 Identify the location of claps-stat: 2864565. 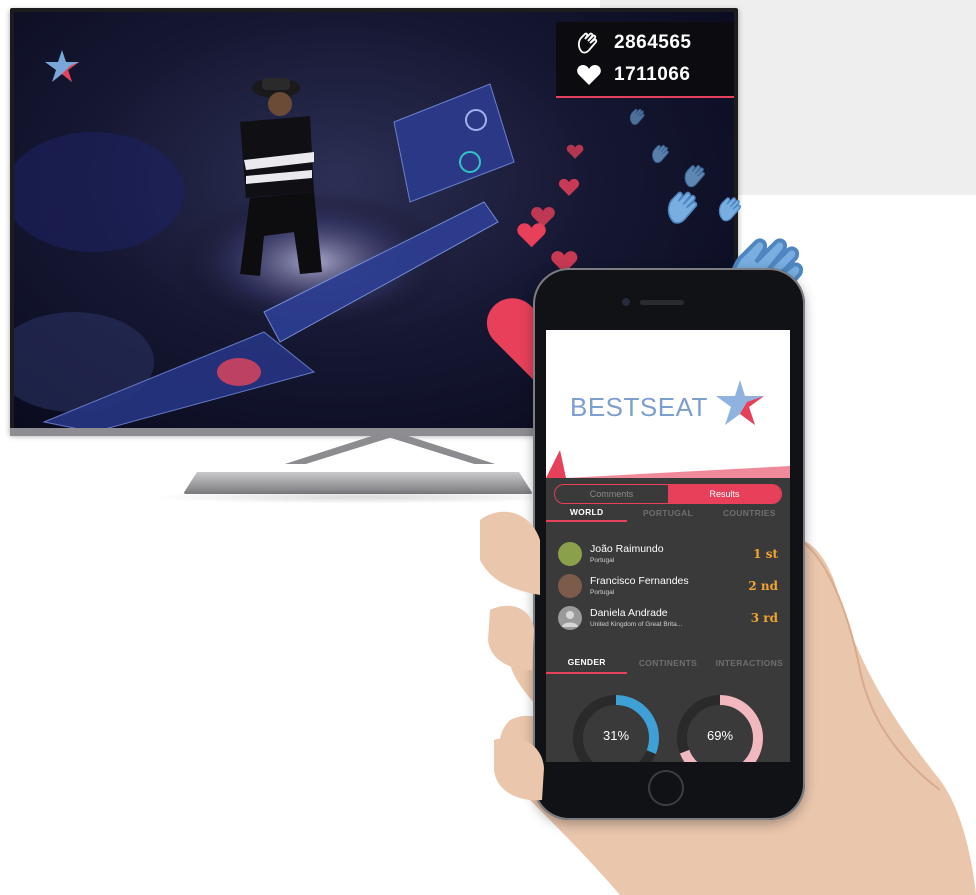
(633, 43).